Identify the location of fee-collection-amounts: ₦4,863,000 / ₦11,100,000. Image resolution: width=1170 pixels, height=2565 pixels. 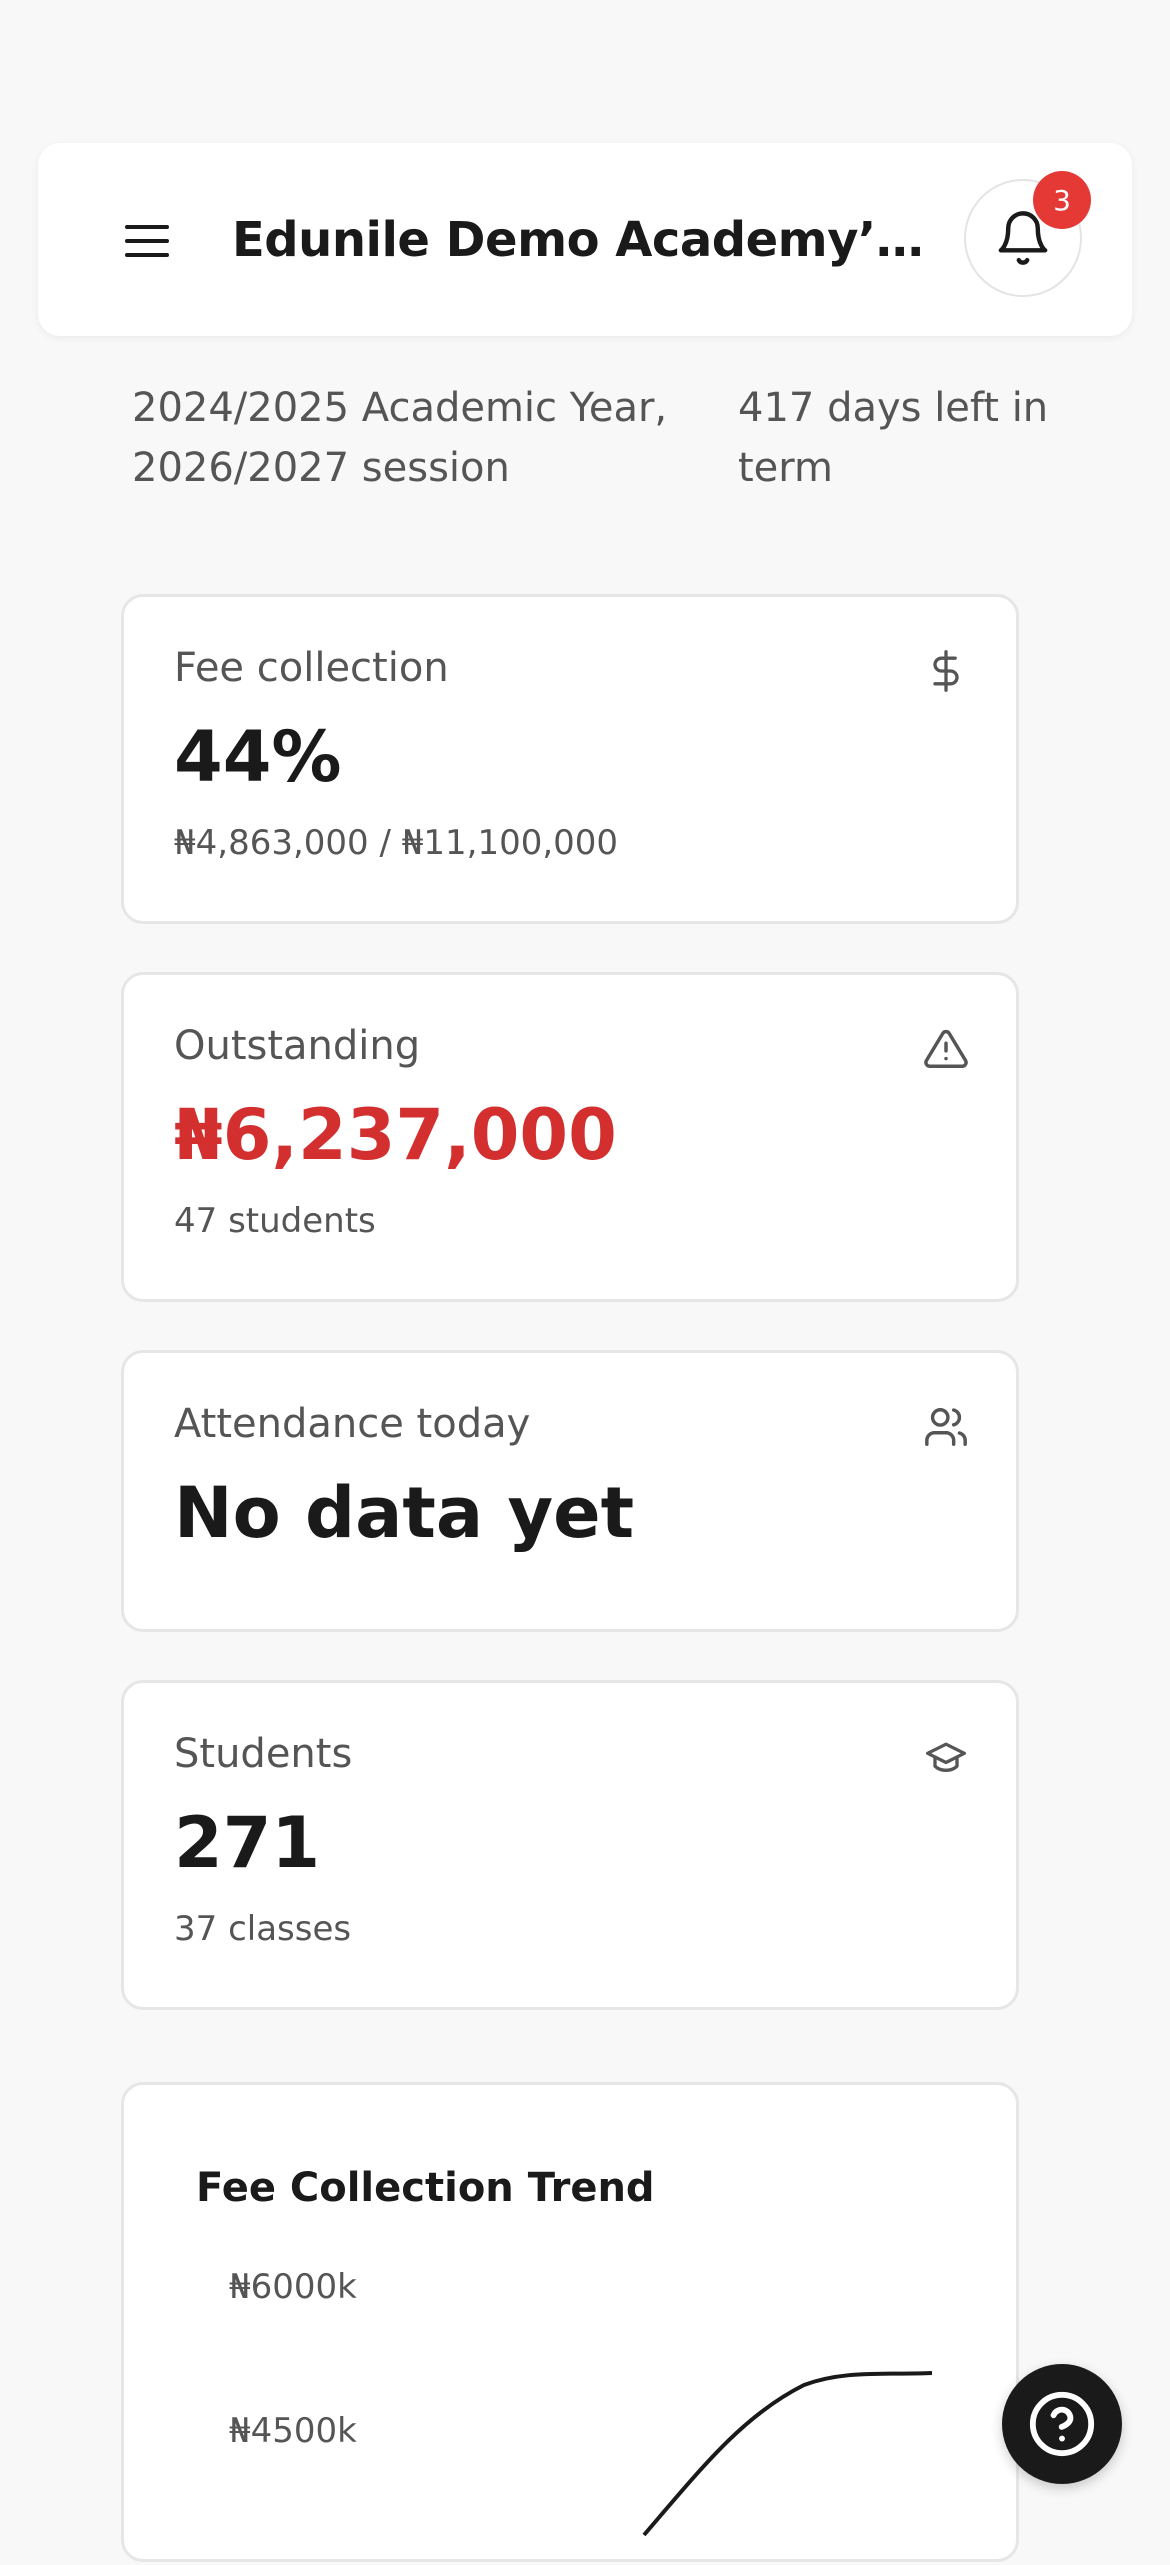
(396, 843).